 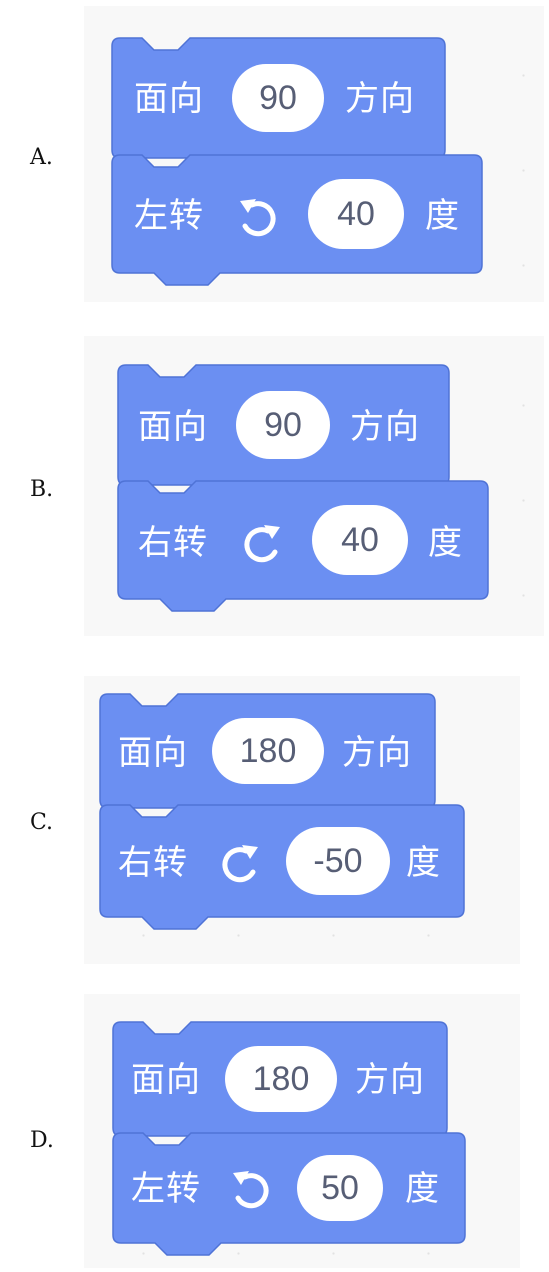 What do you see at coordinates (340, 1188) in the screenshot?
I see `degrees-input: 50` at bounding box center [340, 1188].